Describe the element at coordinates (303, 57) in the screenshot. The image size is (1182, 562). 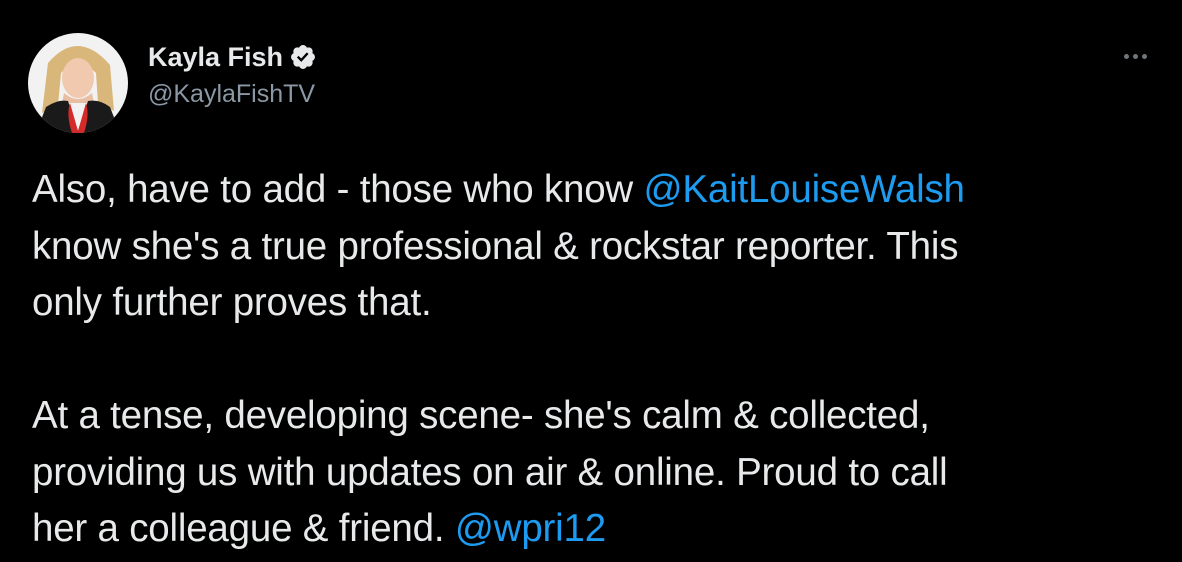
I see `verified-badge-icon` at that location.